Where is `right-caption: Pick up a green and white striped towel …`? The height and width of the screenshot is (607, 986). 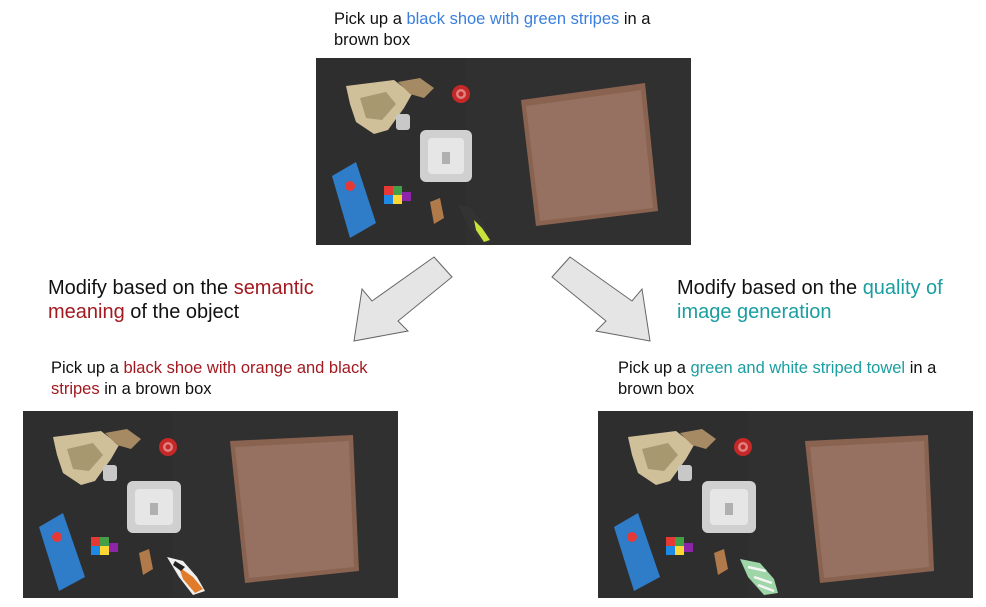
right-caption: Pick up a green and white striped towel … is located at coordinates (793, 379).